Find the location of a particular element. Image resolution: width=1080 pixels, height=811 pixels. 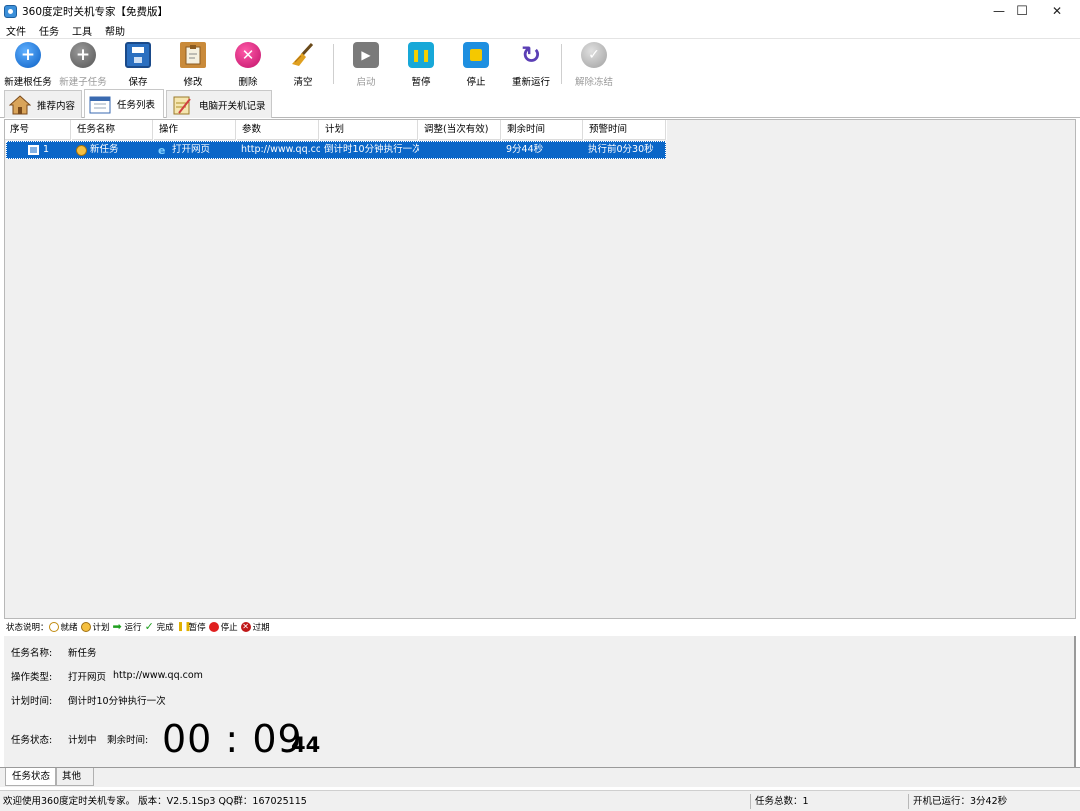

action-type-value: 打开网页 is located at coordinates (87, 677).